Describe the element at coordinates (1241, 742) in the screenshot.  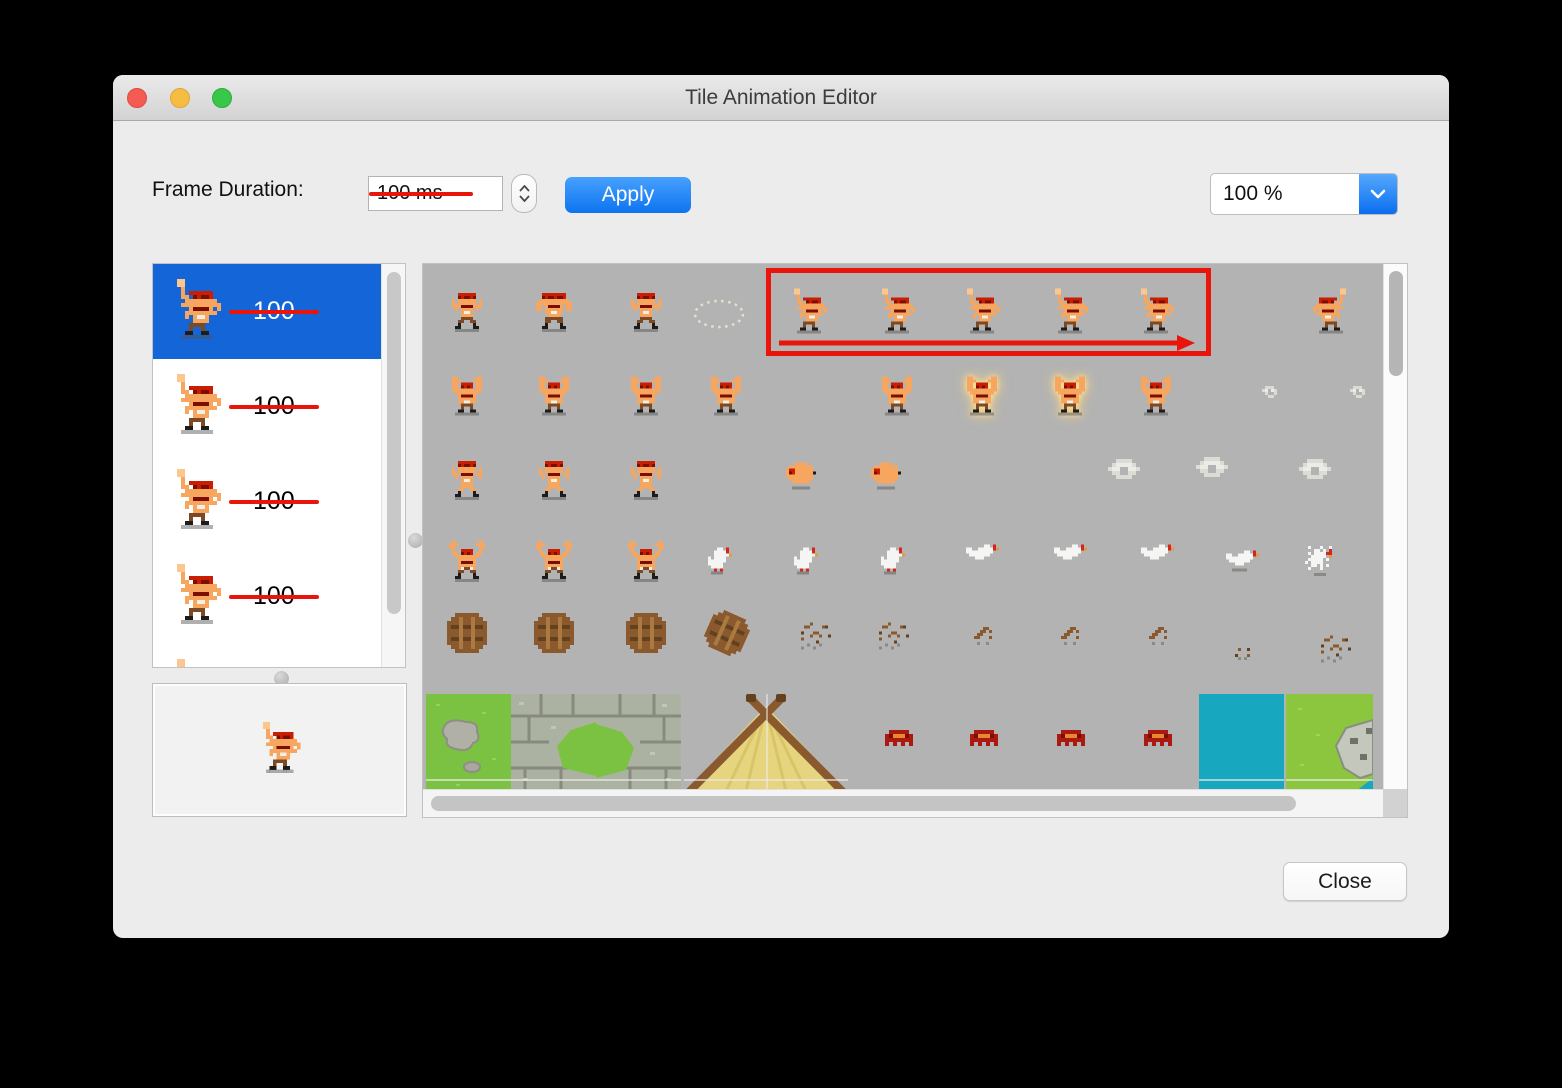
I see `tile-water` at that location.